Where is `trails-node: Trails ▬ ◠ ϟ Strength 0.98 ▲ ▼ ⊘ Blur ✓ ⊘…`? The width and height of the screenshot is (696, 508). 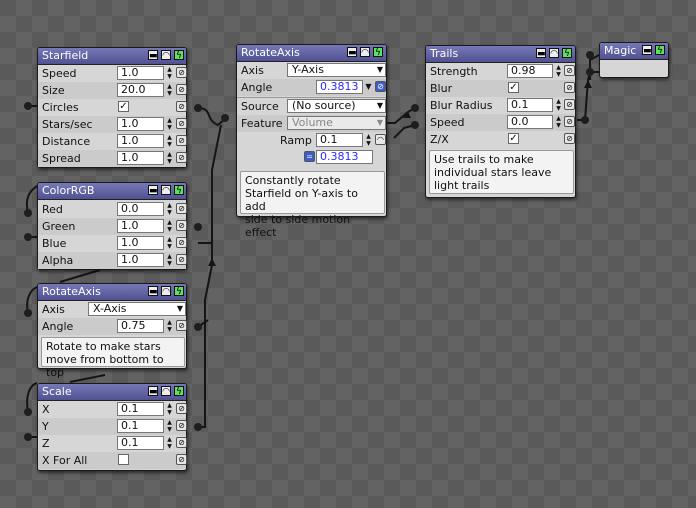
trails-node: Trails ▬ ◠ ϟ Strength 0.98 ▲ ▼ ⊘ Blur ✓ ⊘… is located at coordinates (500, 121).